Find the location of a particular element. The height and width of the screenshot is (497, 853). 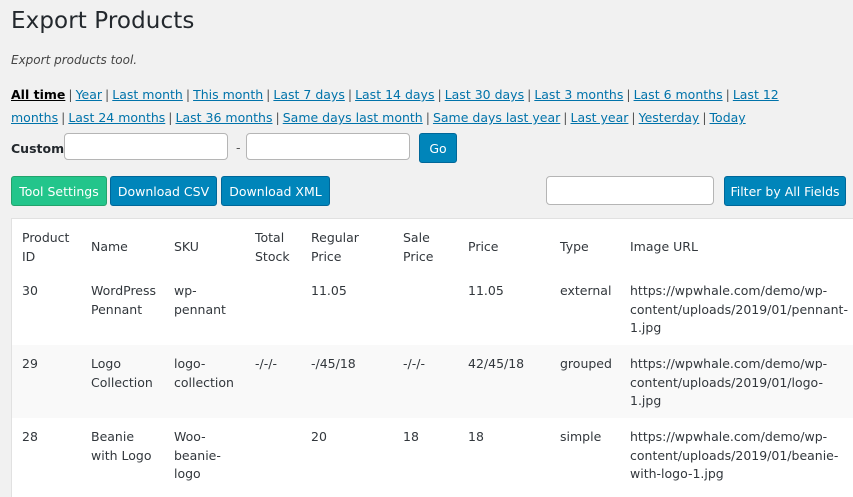

cell-stock-line: -/-/- is located at coordinates (266, 363).